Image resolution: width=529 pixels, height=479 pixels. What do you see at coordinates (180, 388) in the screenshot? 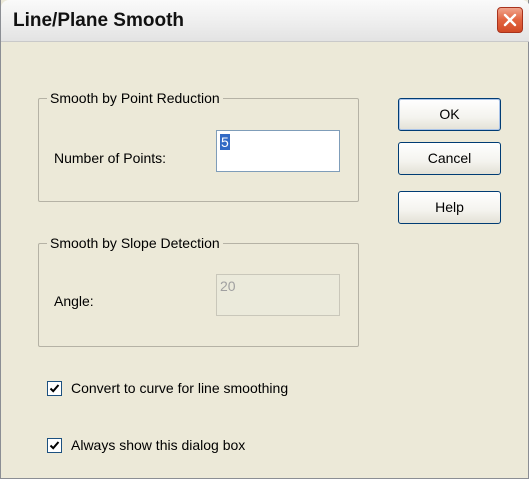
I see `convert-to-curve-label: Convert to curve for line smoothing` at bounding box center [180, 388].